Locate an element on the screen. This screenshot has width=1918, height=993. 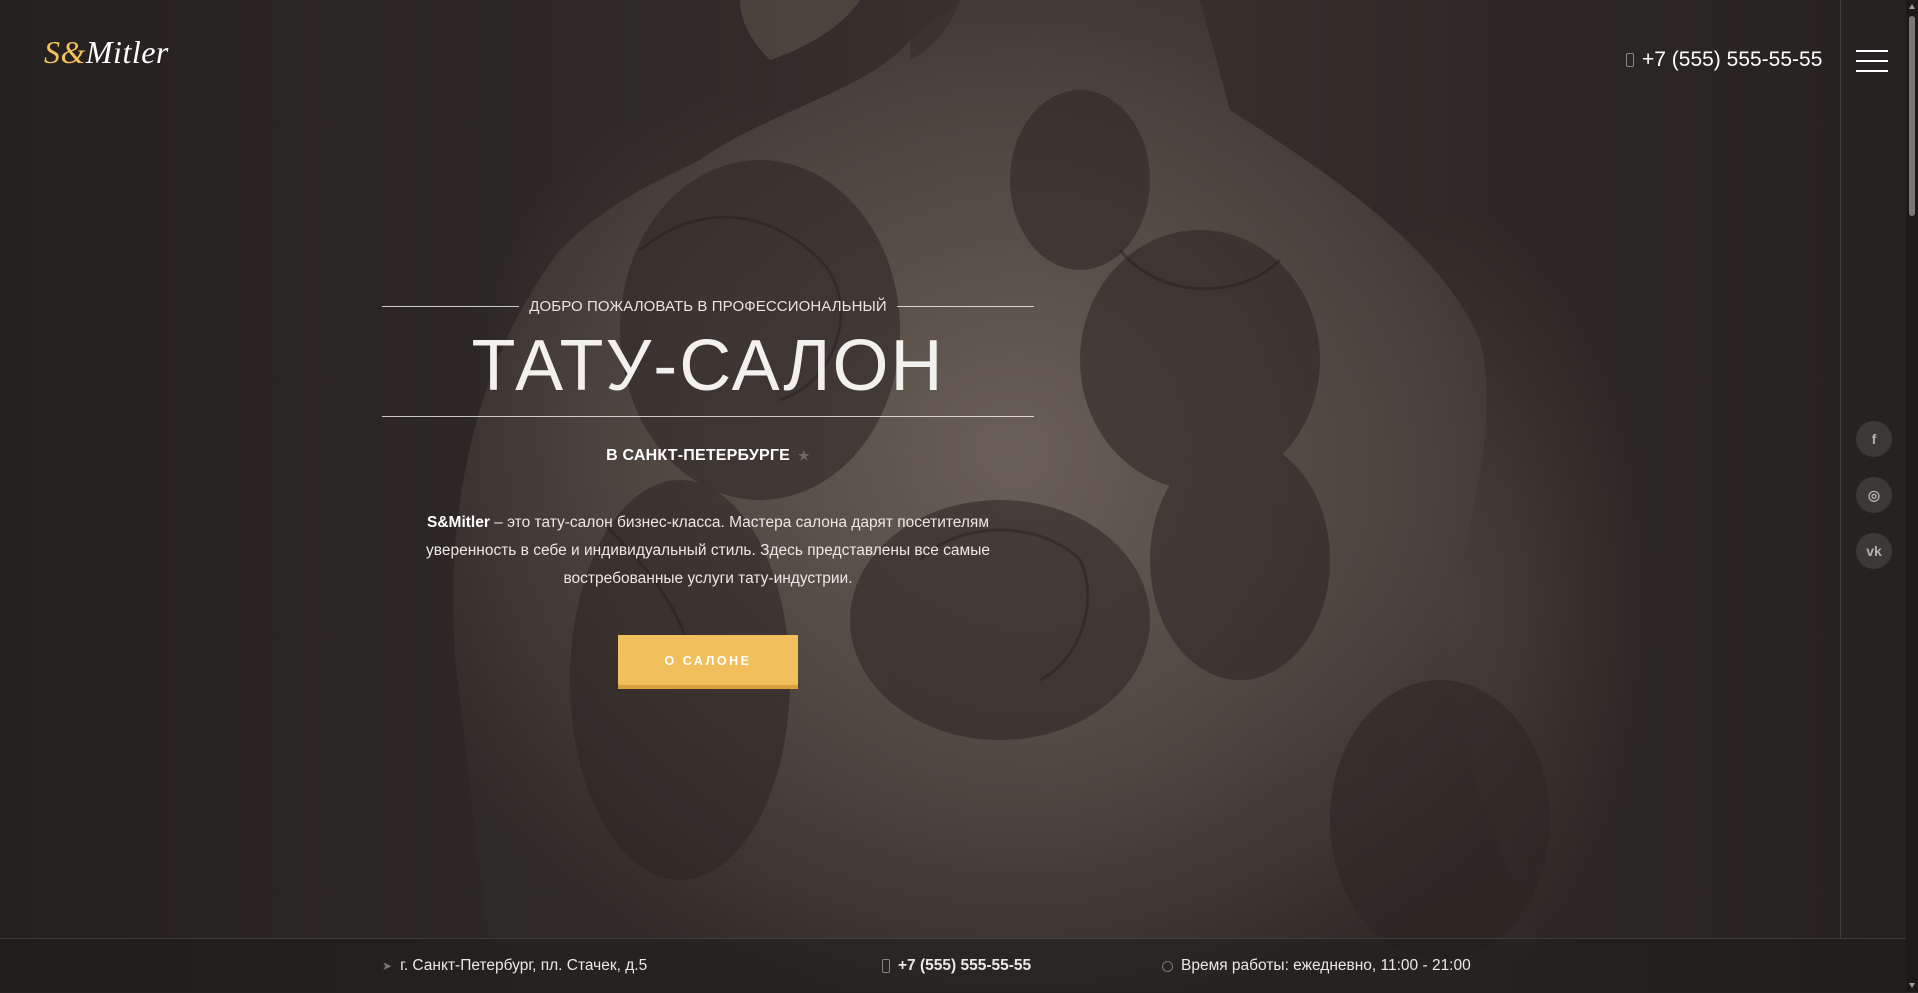
footer-address: ➤ г. Санкт-Петербург, пл. Стачек, д.5 is located at coordinates (514, 966).